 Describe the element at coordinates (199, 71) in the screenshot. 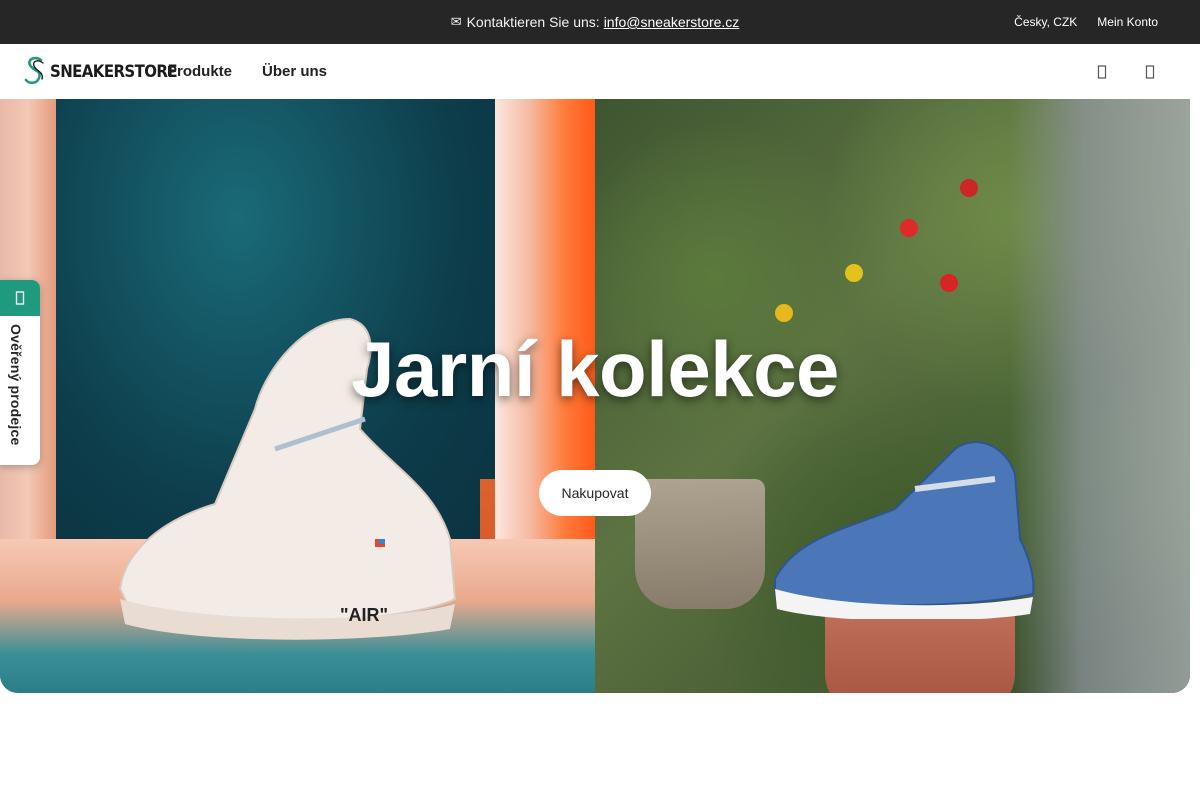

I see `nav-item-produkte: Produkte` at that location.